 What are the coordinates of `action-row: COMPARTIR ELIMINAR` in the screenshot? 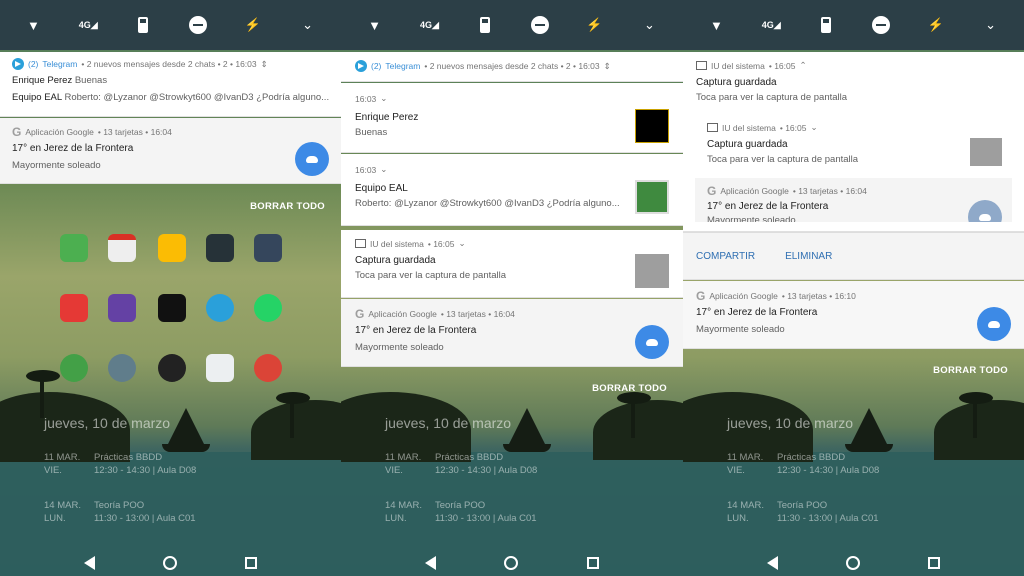 It's located at (853, 256).